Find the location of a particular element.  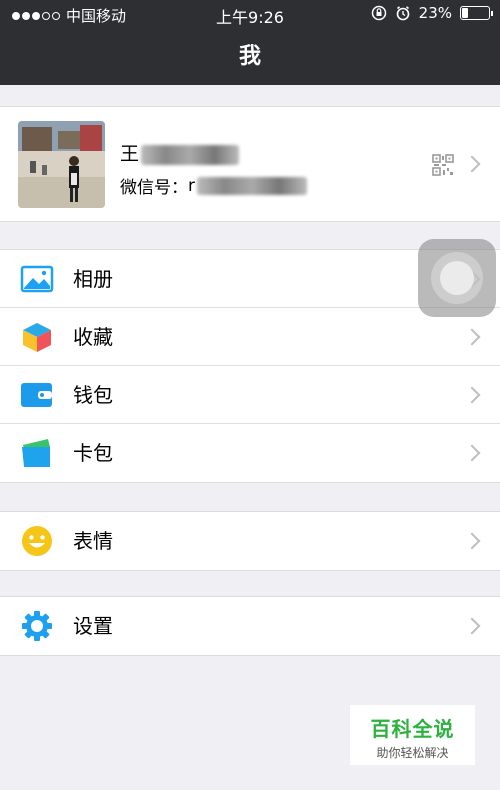

gear-icon is located at coordinates (37, 626).